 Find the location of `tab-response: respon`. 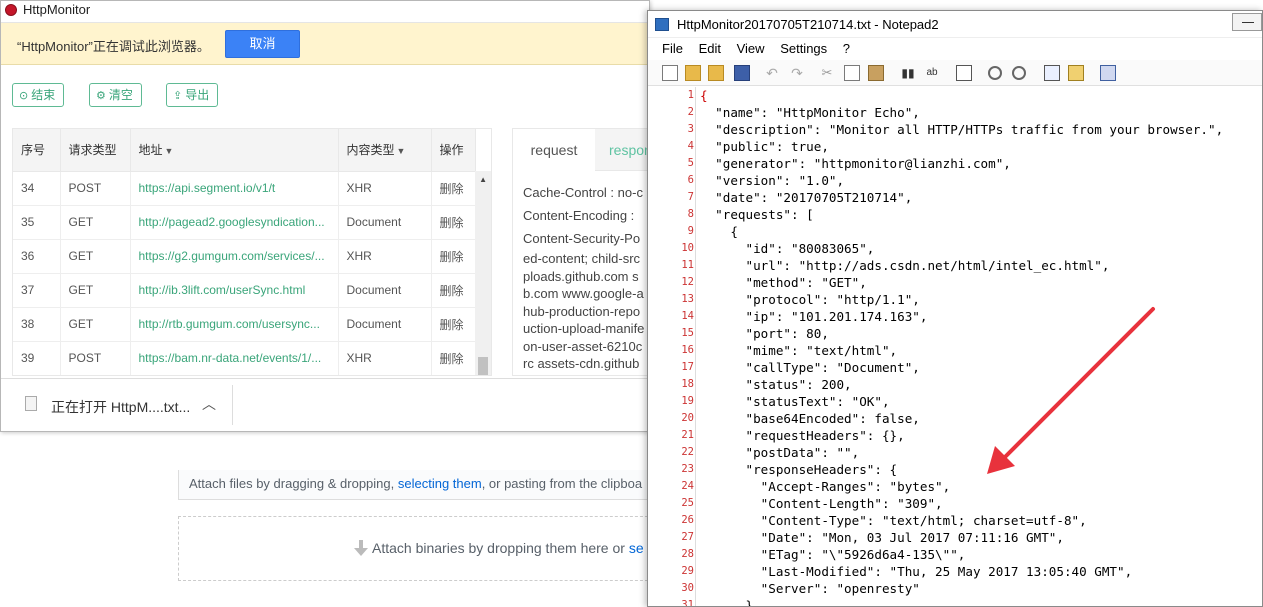

tab-response: respon is located at coordinates (629, 150).